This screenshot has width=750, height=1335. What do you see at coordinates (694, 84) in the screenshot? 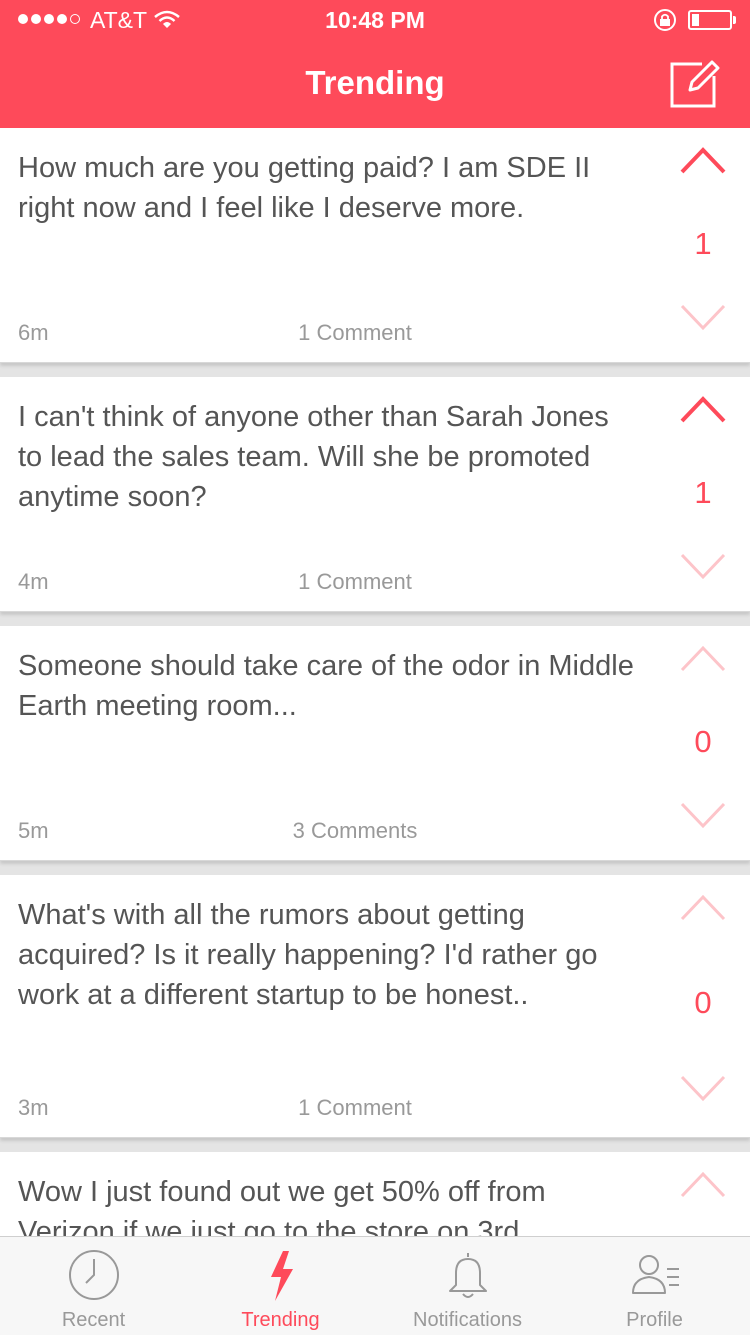
I see `compose-icon` at bounding box center [694, 84].